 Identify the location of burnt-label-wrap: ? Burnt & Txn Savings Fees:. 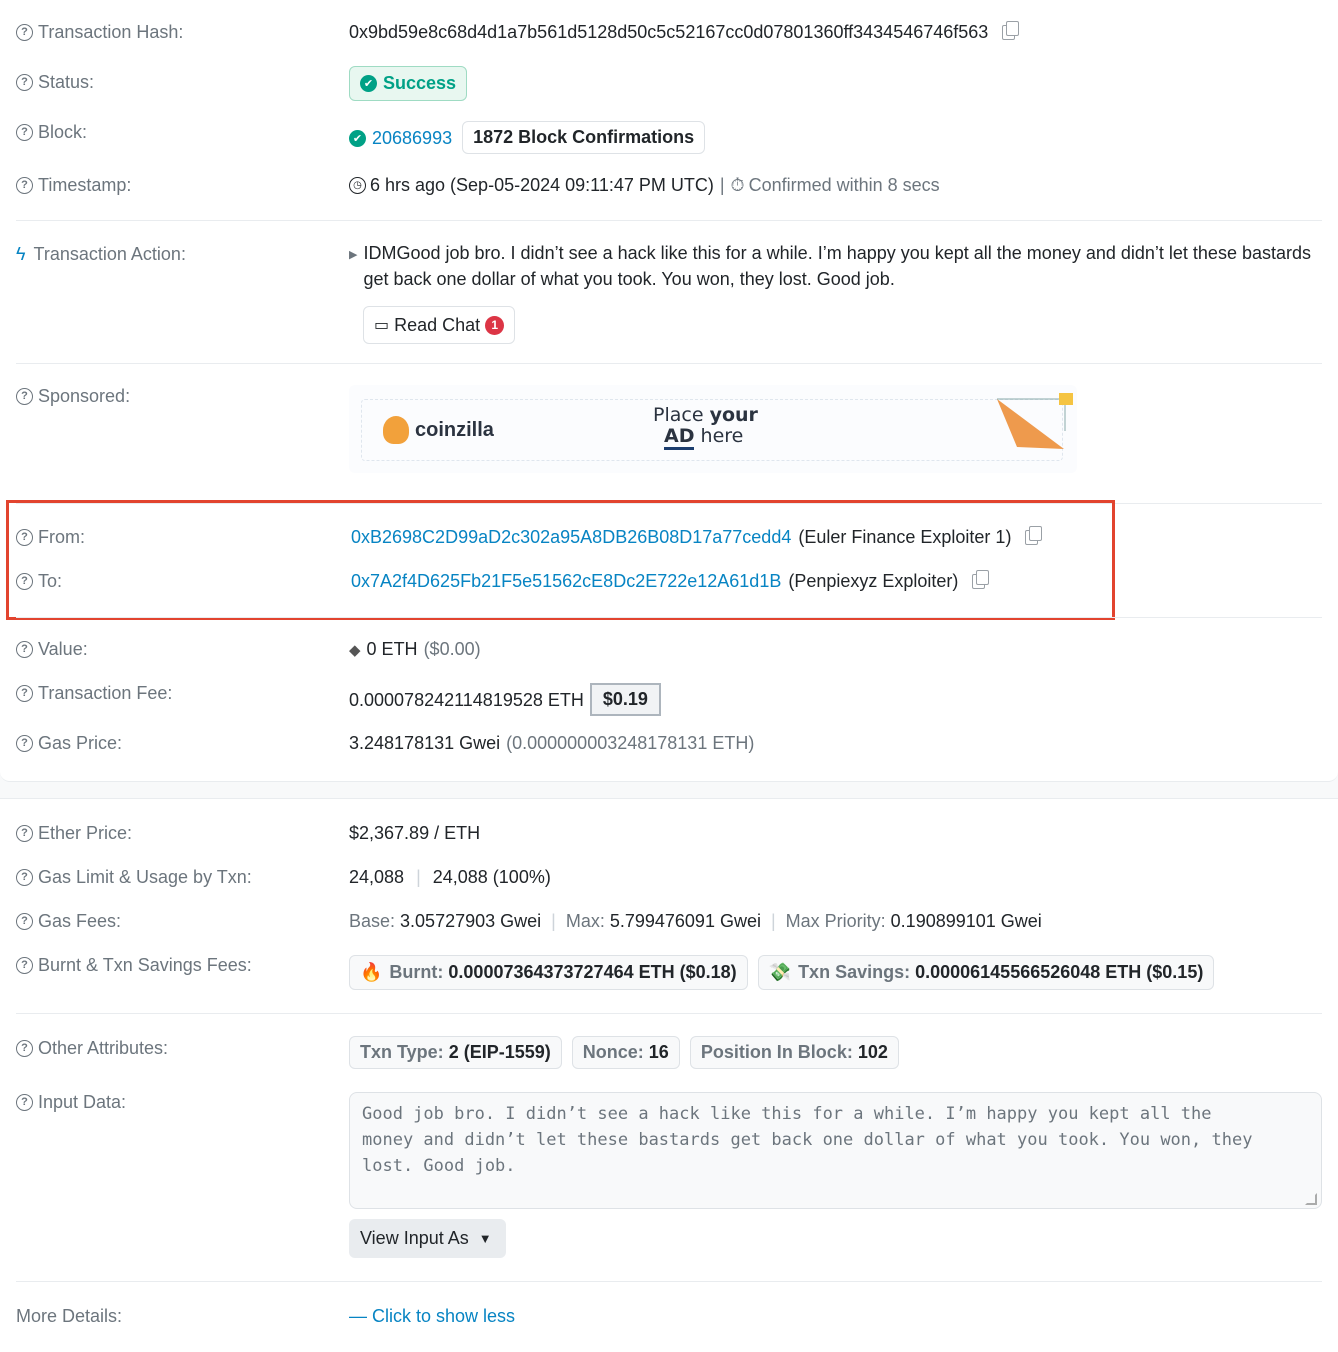
(134, 965).